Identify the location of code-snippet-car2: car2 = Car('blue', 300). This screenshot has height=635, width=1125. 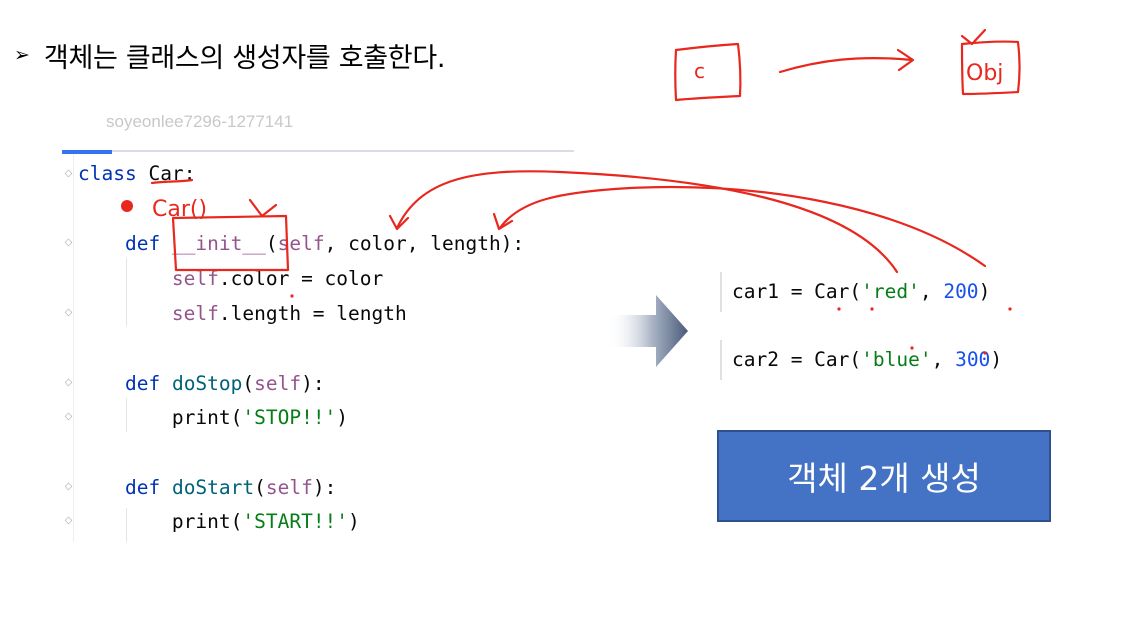
(900, 360).